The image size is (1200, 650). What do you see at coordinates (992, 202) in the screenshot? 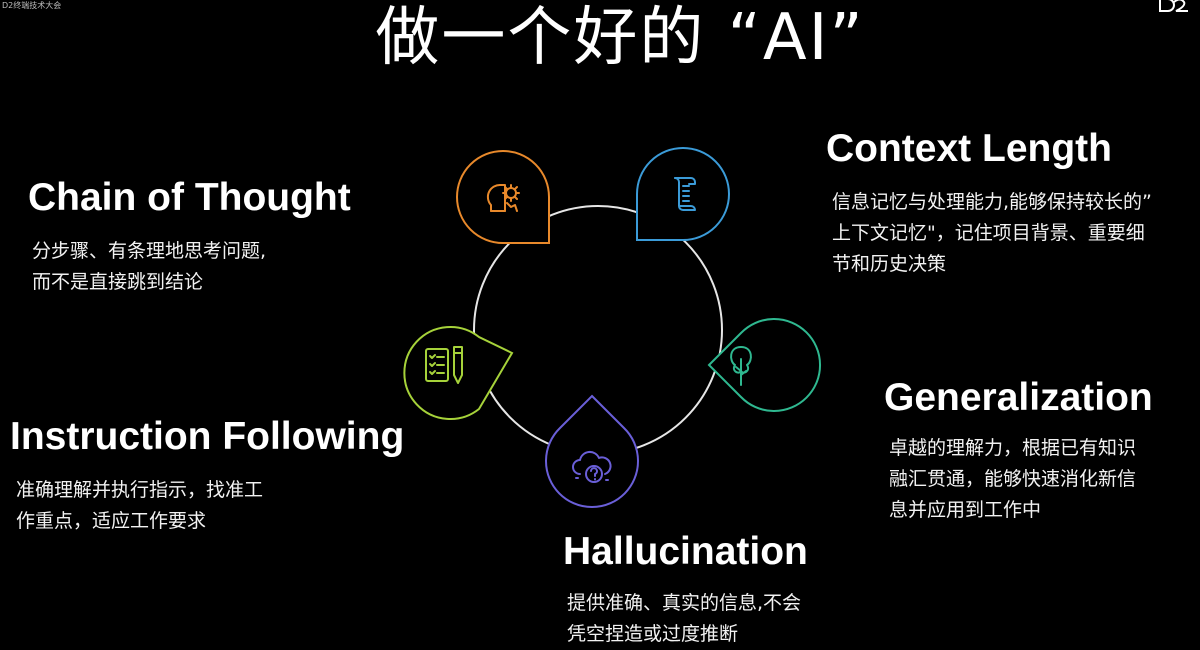
I see `desc-line: 信息记忆与处理能力,能够保持较长的”` at bounding box center [992, 202].